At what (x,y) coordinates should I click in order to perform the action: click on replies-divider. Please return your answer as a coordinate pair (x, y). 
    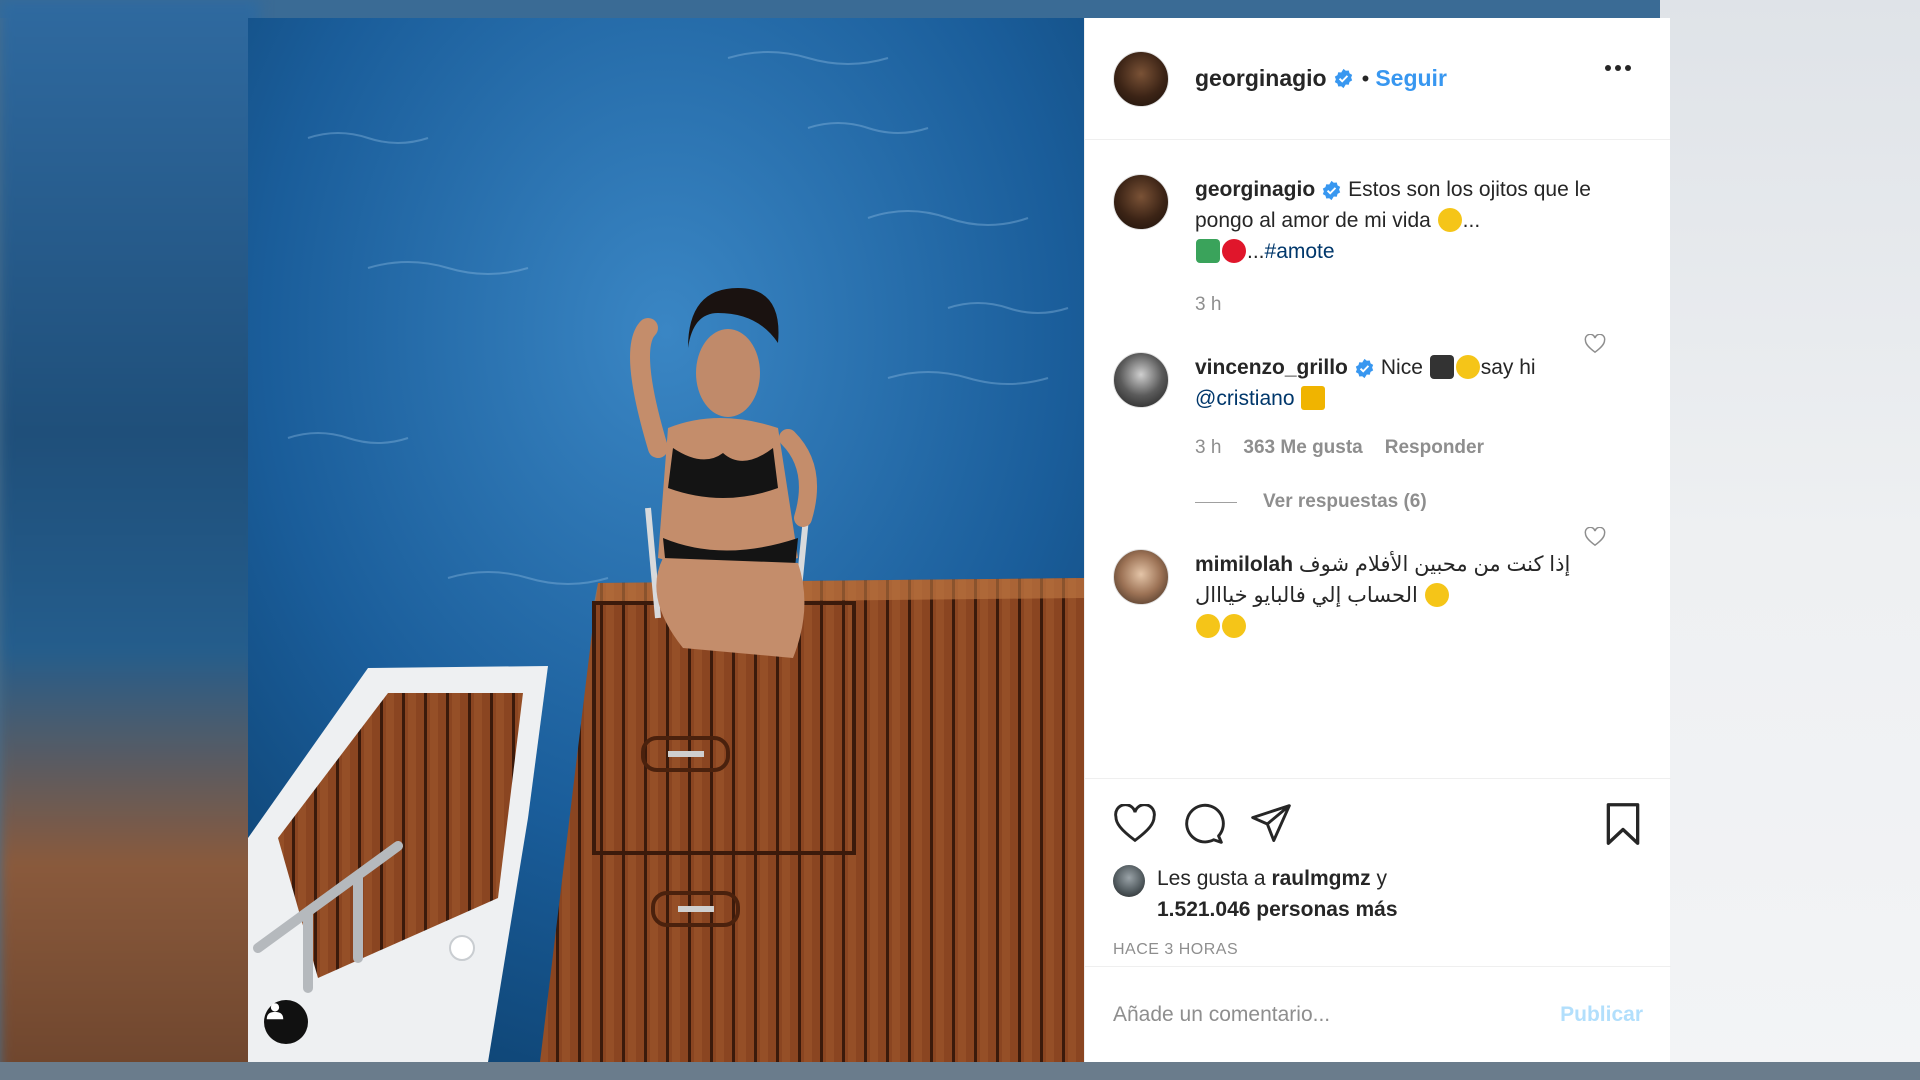
    Looking at the image, I should click on (1216, 502).